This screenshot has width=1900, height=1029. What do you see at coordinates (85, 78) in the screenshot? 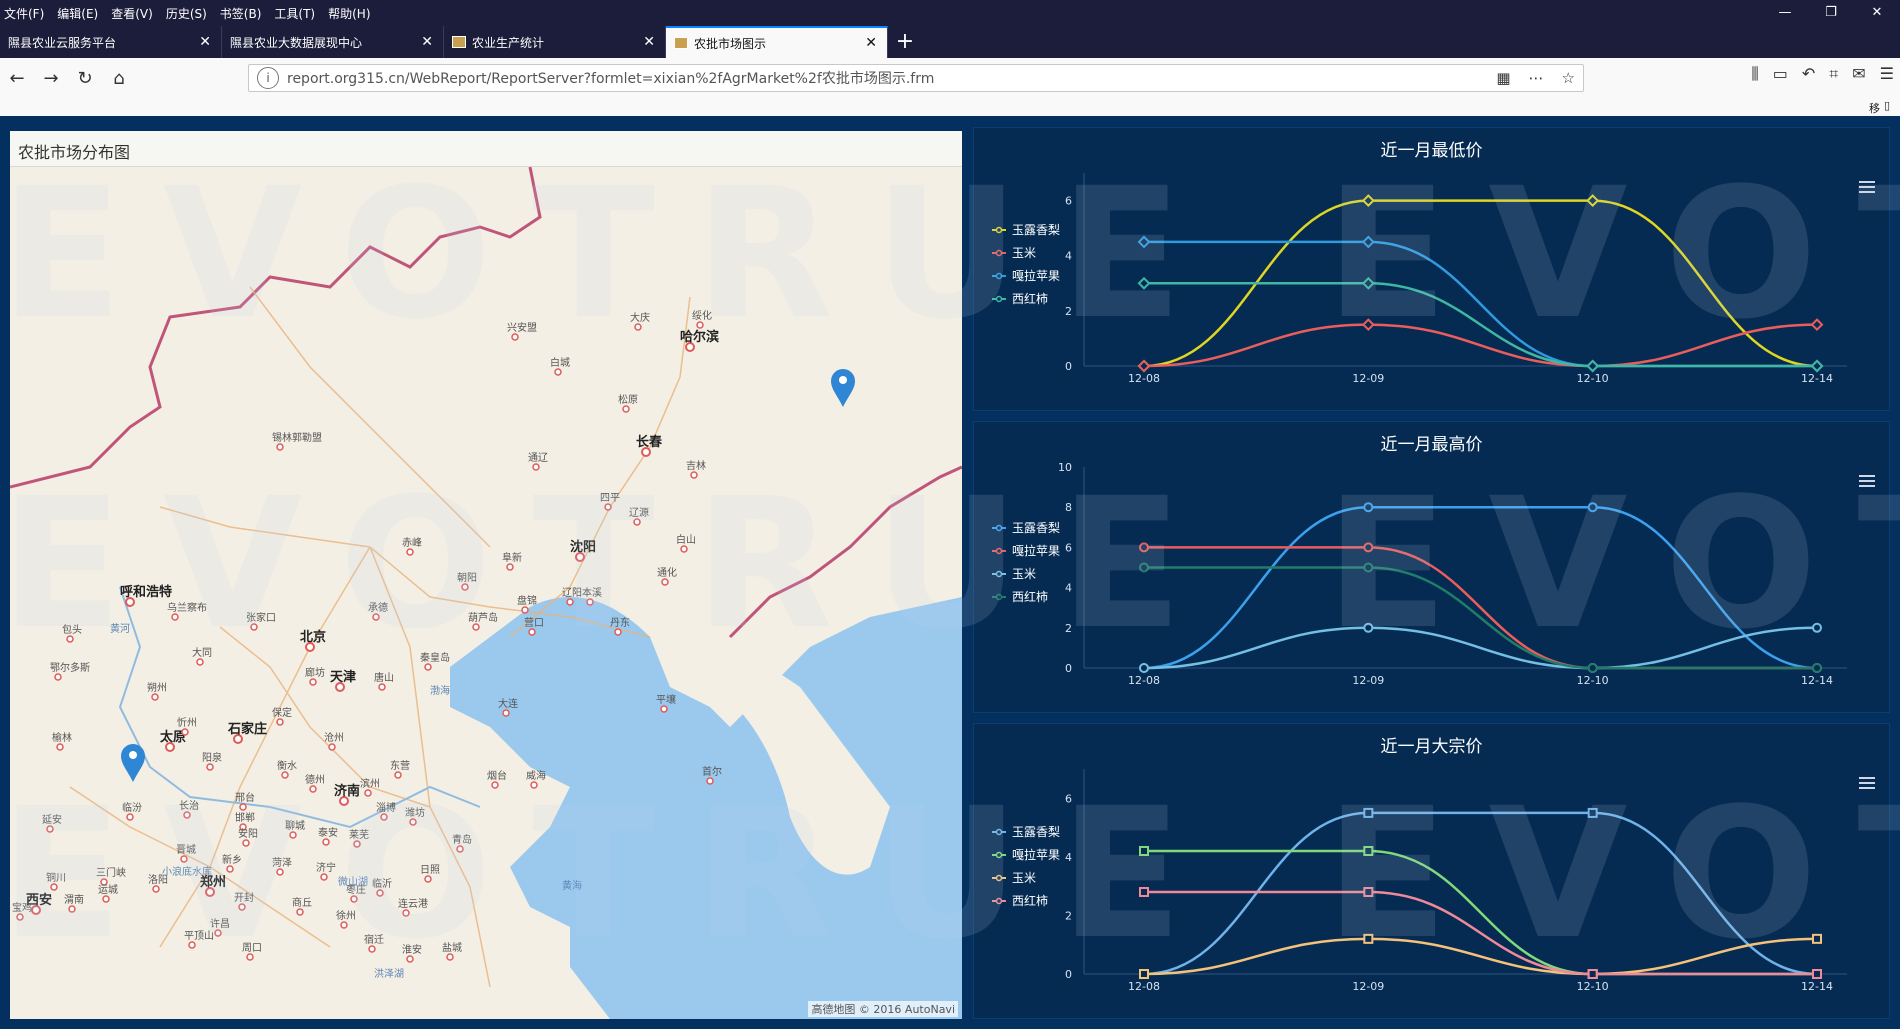
I see `reload-icon: ↻` at bounding box center [85, 78].